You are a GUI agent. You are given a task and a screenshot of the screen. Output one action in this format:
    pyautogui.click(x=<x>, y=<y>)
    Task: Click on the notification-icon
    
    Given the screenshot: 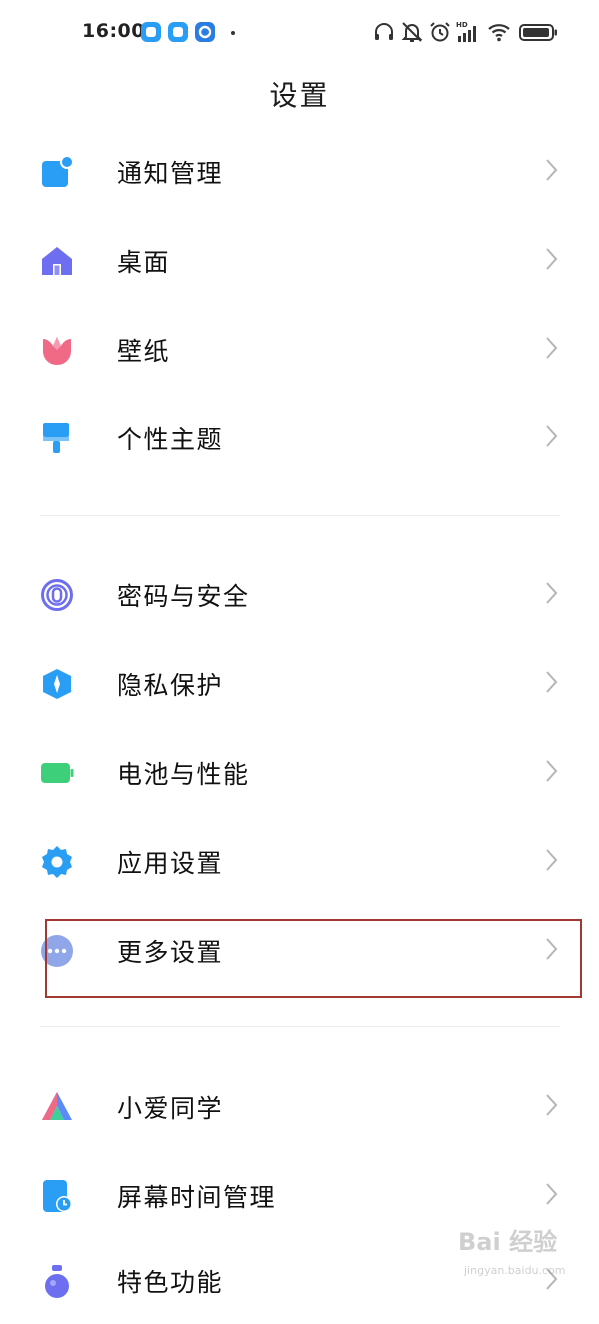 What is the action you would take?
    pyautogui.click(x=57, y=172)
    